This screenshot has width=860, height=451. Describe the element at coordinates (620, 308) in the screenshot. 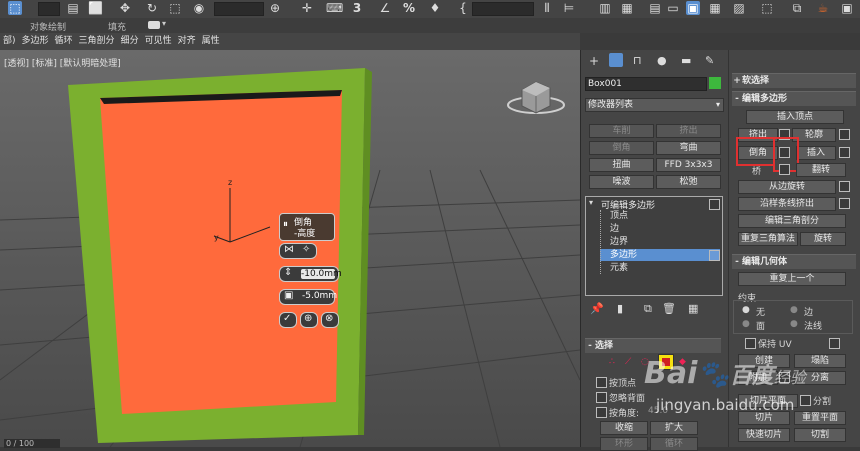

I see `show-end-result-icon: ▮` at that location.